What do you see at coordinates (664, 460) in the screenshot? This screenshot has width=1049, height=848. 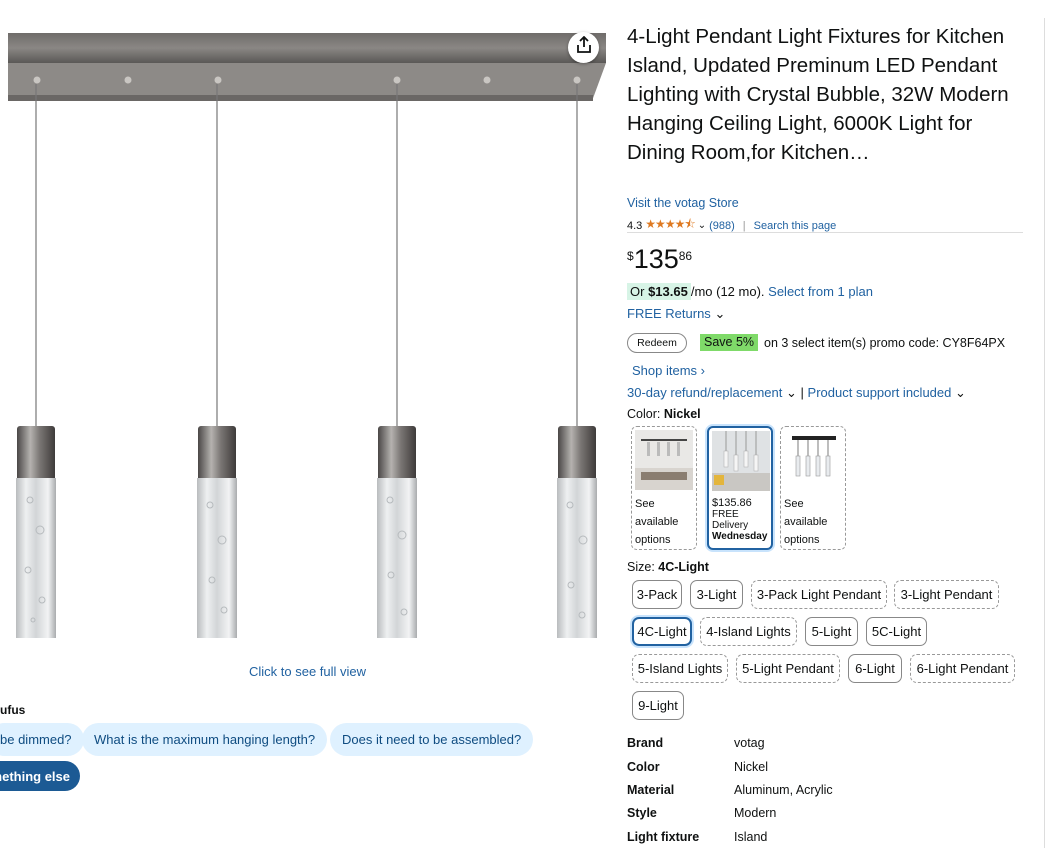 I see `swatch-kitchen-image` at bounding box center [664, 460].